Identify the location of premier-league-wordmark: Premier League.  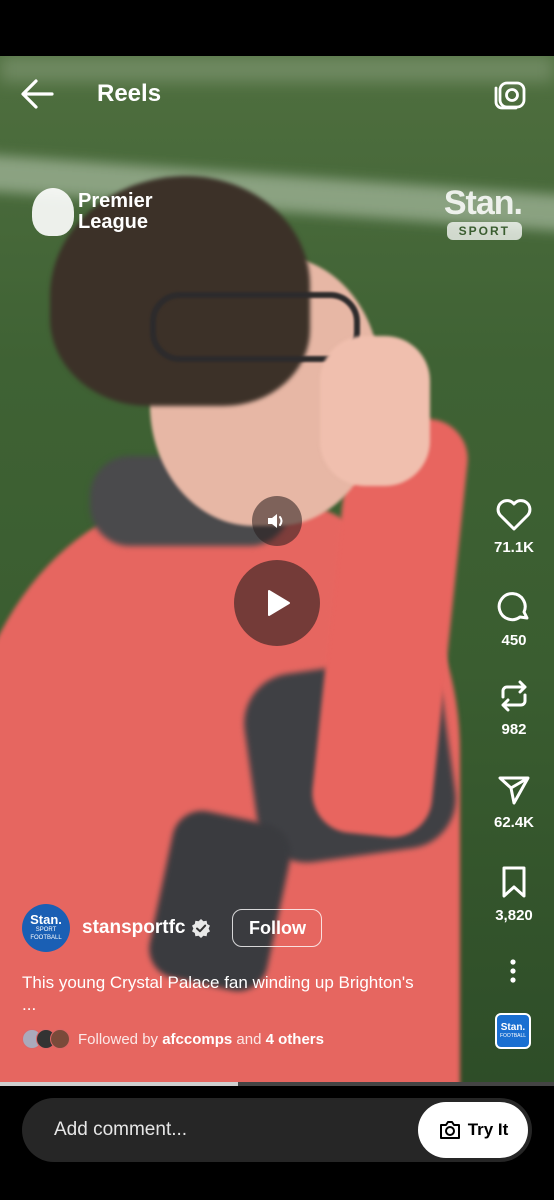
(115, 212).